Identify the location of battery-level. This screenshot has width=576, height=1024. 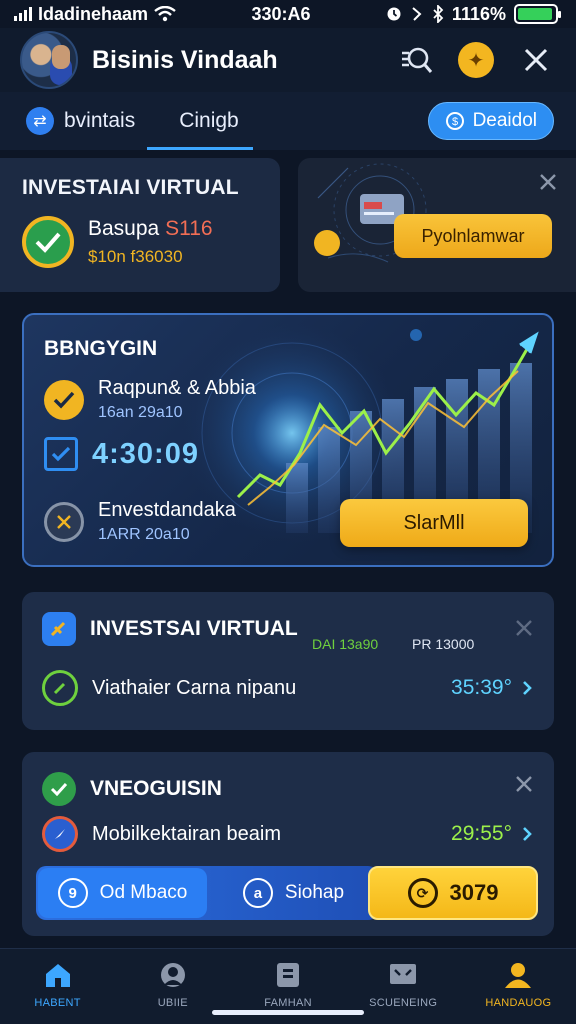
(535, 14).